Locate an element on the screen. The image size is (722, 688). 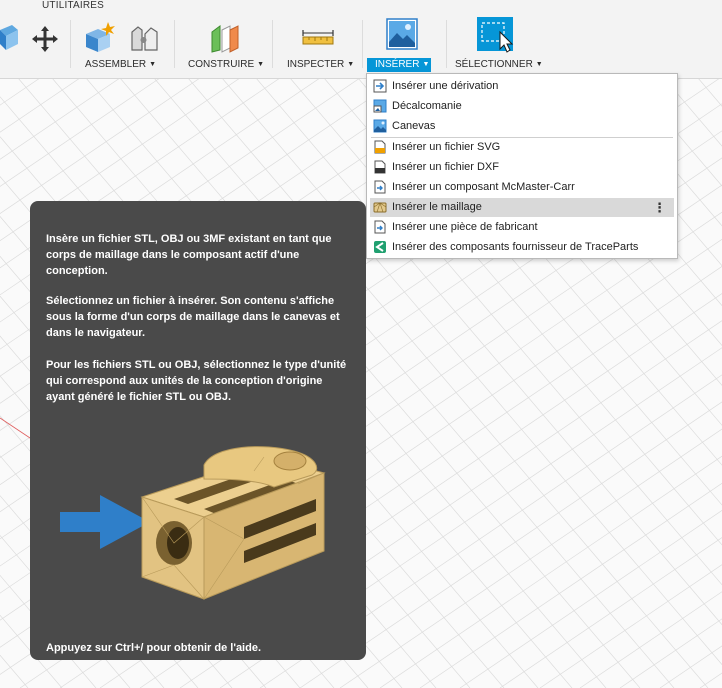
utilities-tab-label: UTILITAIRES is located at coordinates (73, 5).